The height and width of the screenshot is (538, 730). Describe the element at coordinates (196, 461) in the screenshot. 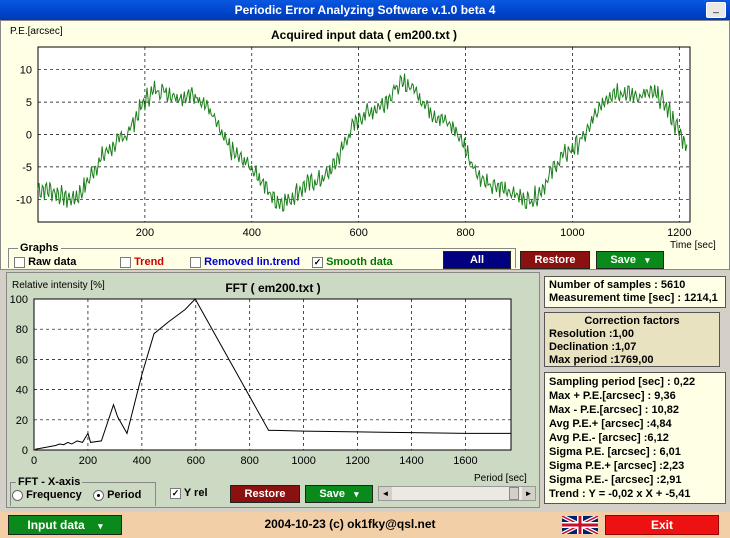

I see `fft-x-tick-label: 600` at that location.